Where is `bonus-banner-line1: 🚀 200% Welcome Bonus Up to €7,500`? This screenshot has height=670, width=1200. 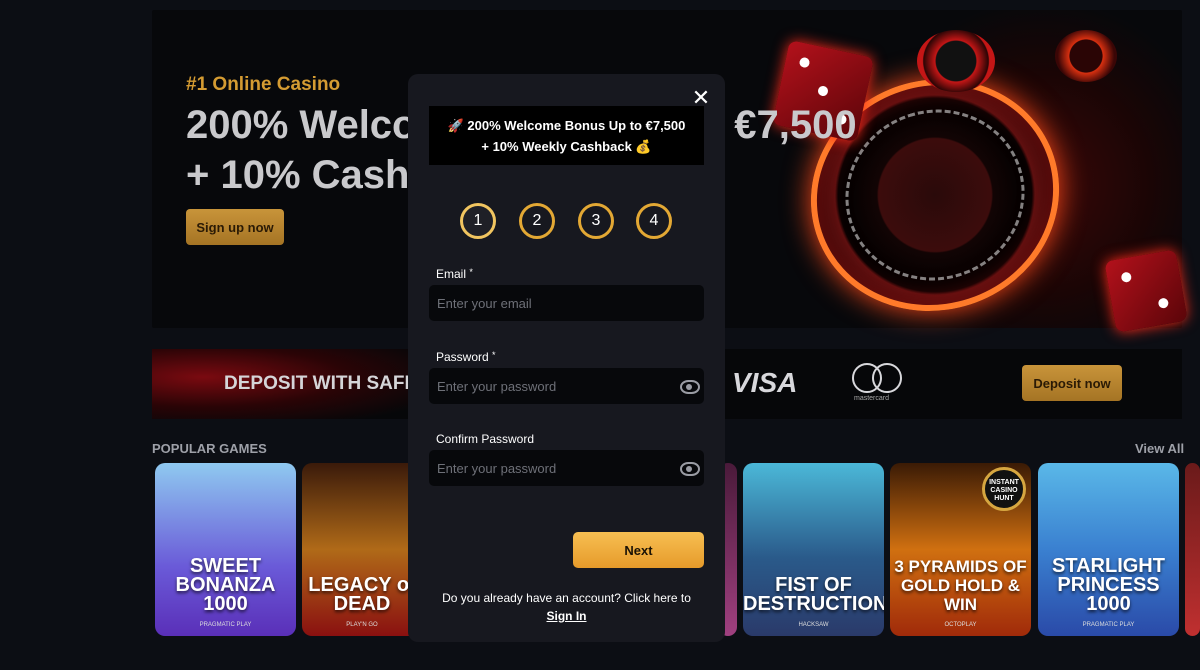
bonus-banner-line1: 🚀 200% Welcome Bonus Up to €7,500 is located at coordinates (566, 125).